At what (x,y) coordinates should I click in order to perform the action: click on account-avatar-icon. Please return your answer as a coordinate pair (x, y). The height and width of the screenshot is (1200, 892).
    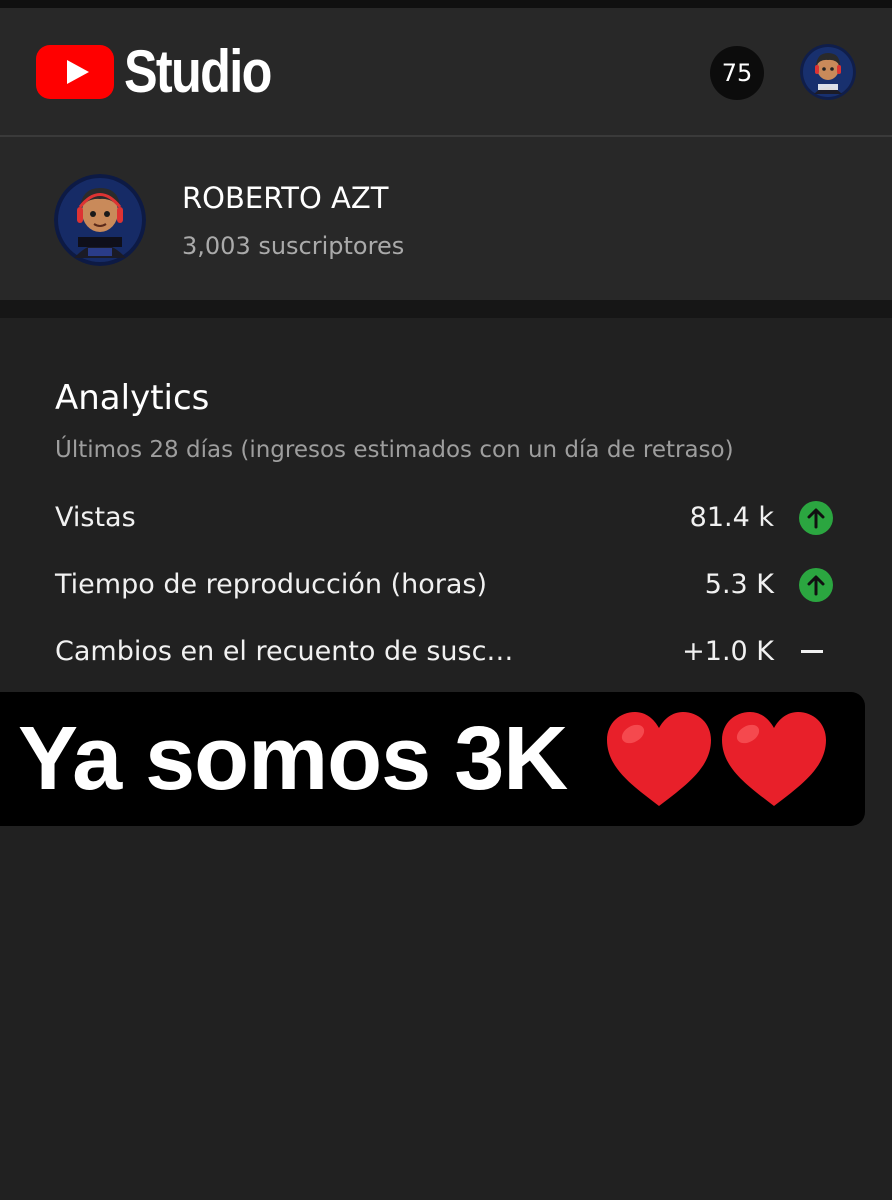
    Looking at the image, I should click on (828, 72).